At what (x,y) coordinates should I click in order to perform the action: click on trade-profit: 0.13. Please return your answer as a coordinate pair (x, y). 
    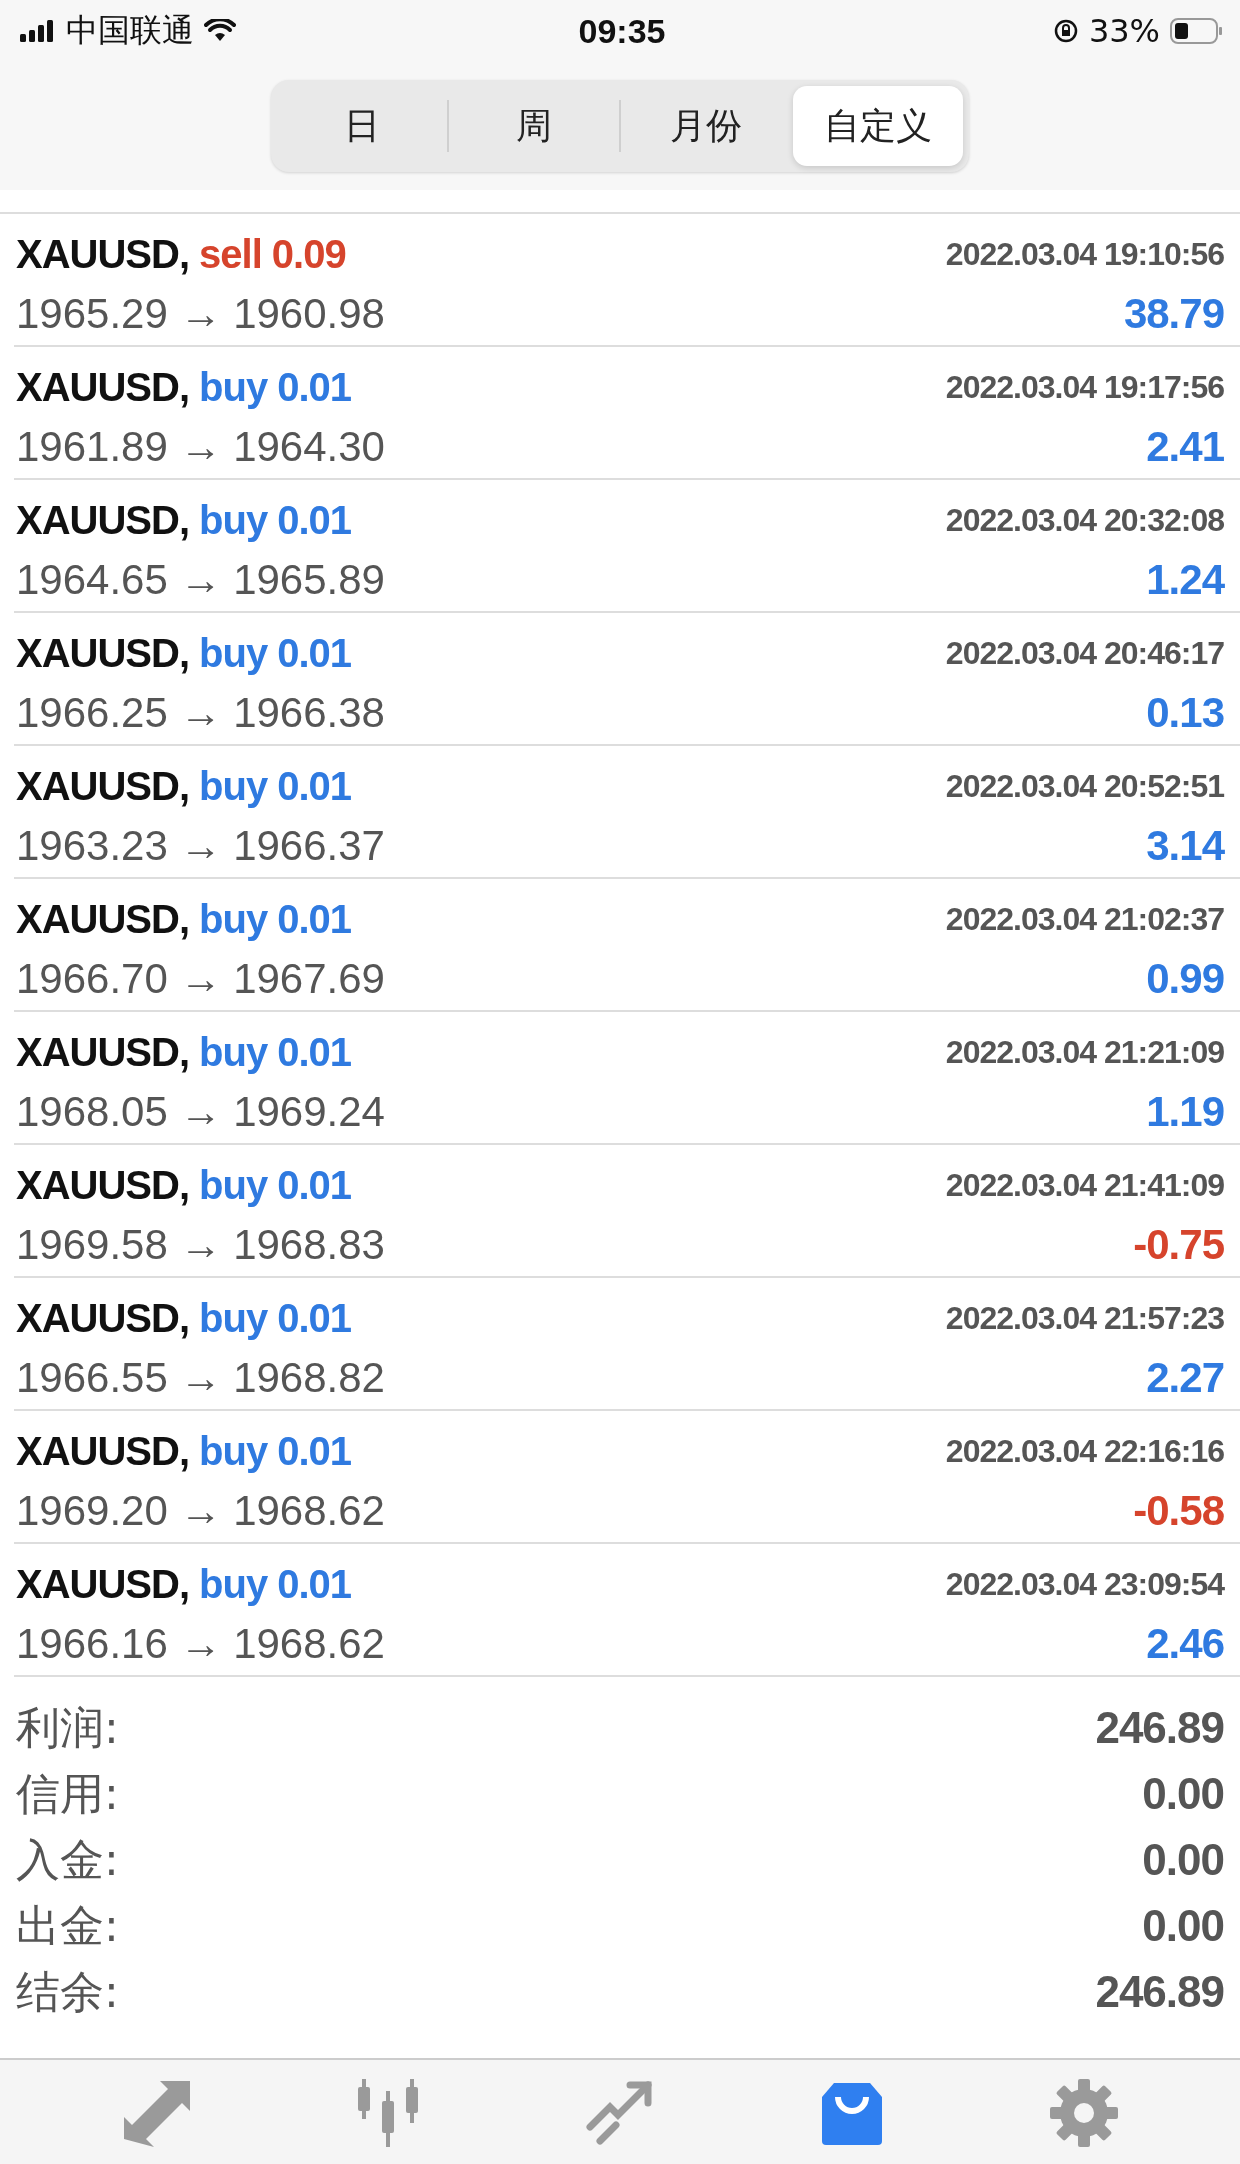
    Looking at the image, I should click on (1185, 713).